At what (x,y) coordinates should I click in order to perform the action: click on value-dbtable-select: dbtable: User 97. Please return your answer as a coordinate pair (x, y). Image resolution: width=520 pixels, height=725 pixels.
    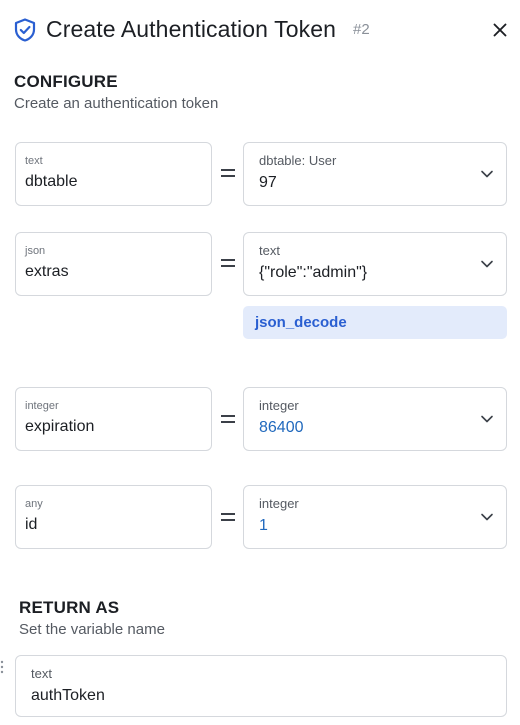
    Looking at the image, I should click on (375, 174).